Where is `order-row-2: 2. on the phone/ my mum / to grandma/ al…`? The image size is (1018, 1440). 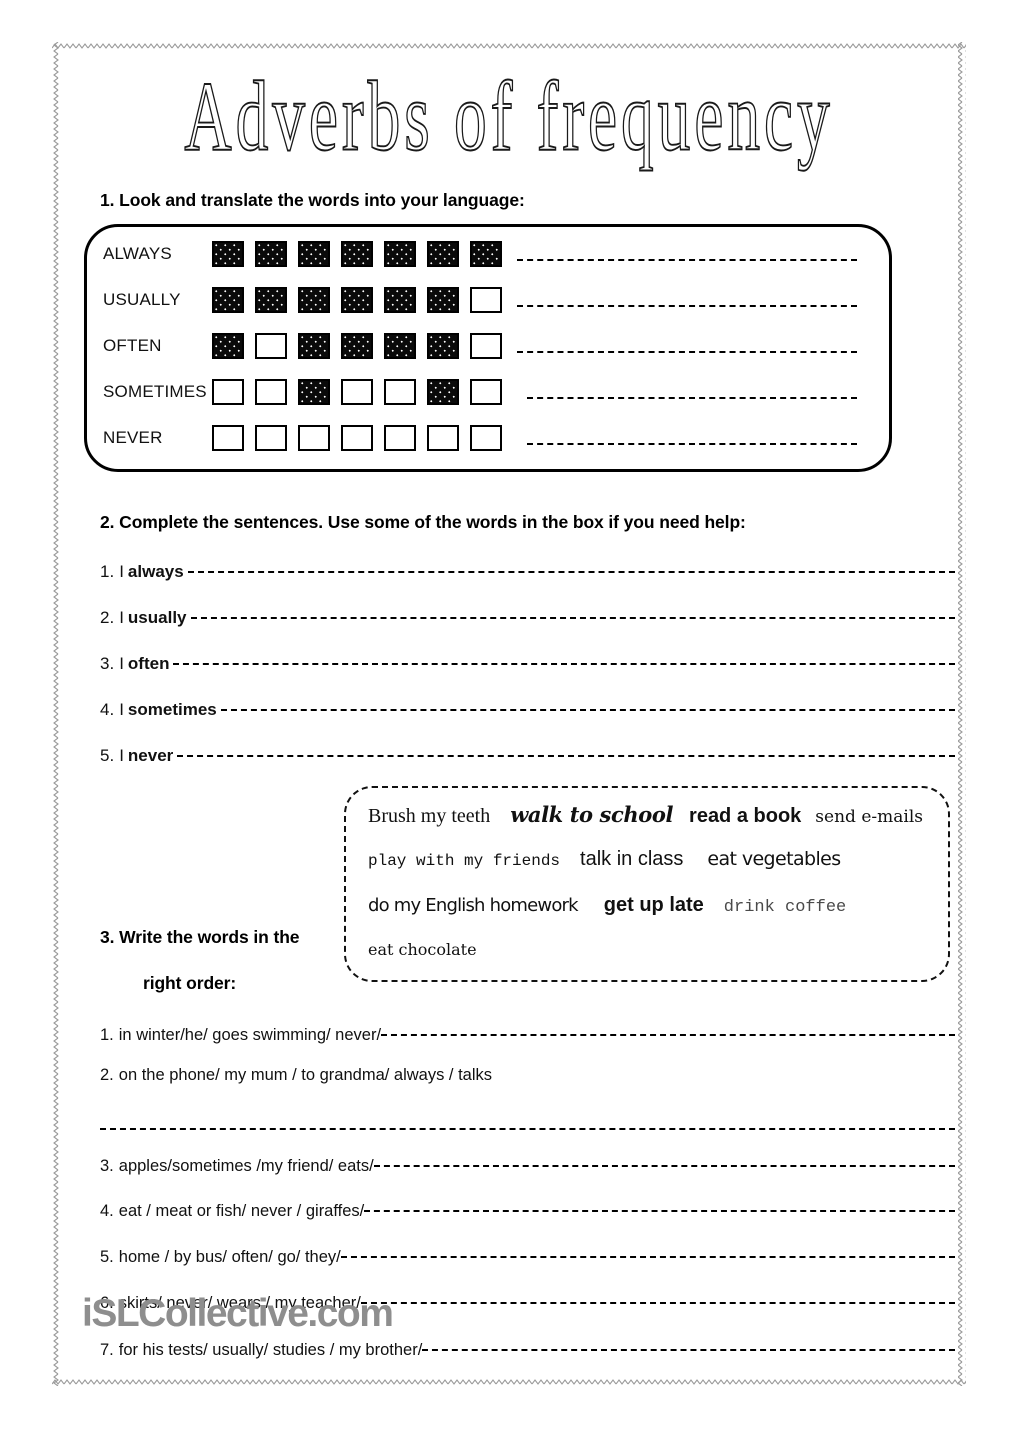
order-row-2: 2. on the phone/ my mum / to grandma/ al… is located at coordinates (527, 1080).